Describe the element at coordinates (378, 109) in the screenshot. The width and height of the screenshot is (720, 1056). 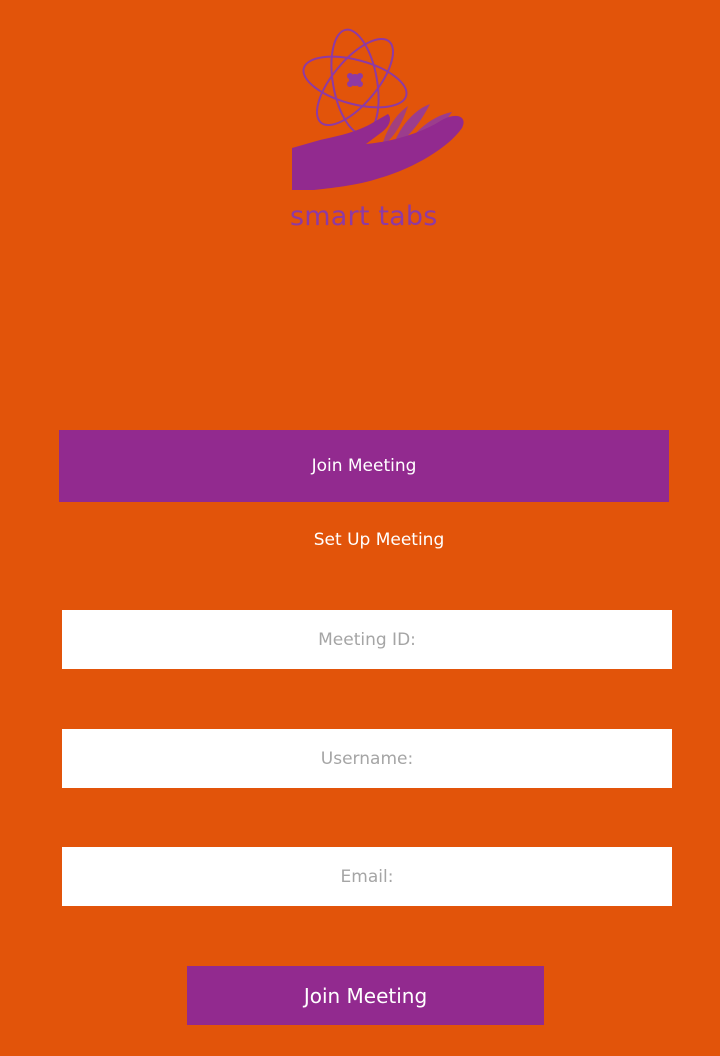
I see `atom-hand-icon` at that location.